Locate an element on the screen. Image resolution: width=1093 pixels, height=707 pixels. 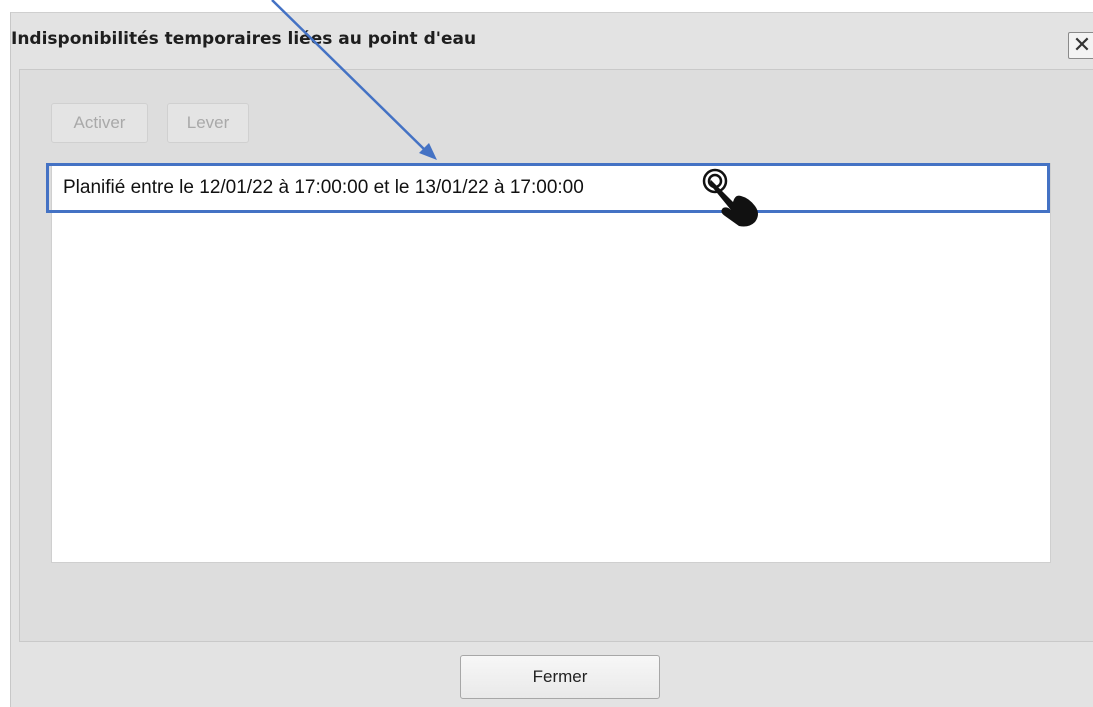
close-button: Fermer is located at coordinates (560, 677).